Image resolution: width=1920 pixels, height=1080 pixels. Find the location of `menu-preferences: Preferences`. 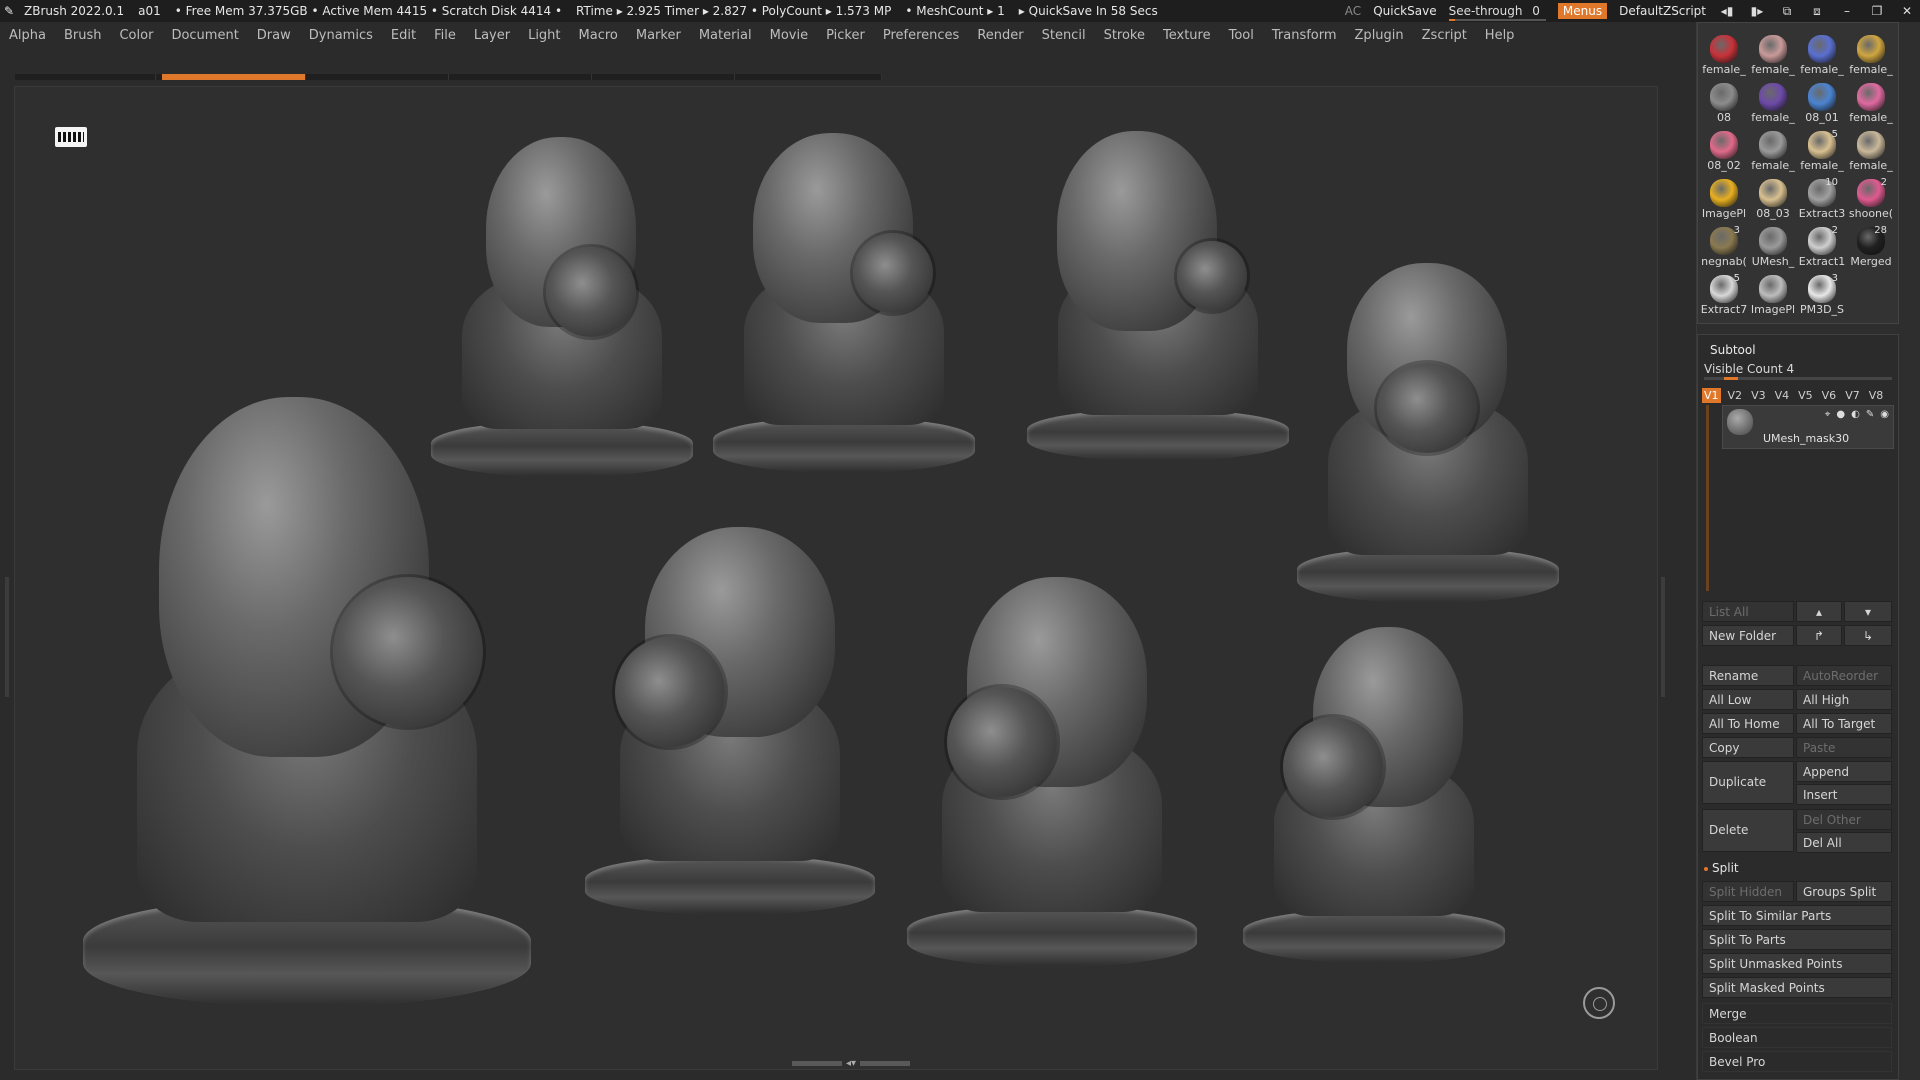

menu-preferences: Preferences is located at coordinates (921, 35).